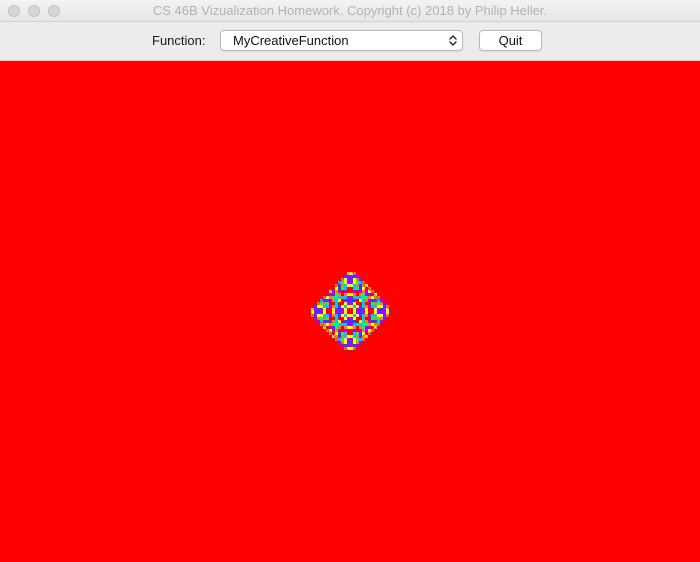  What do you see at coordinates (179, 40) in the screenshot?
I see `function-label: Function:` at bounding box center [179, 40].